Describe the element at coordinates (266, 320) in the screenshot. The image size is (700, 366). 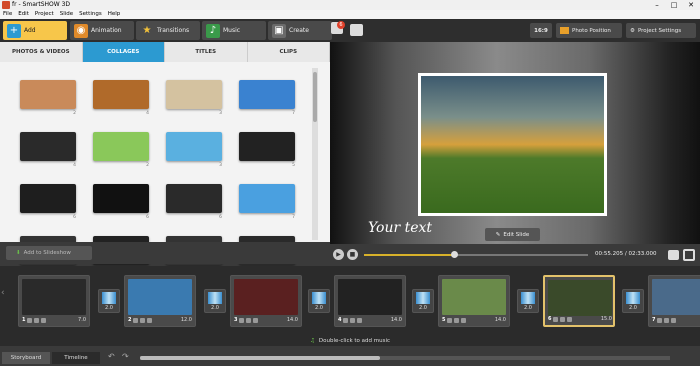
I see `slide-controls: 3 14.0` at that location.